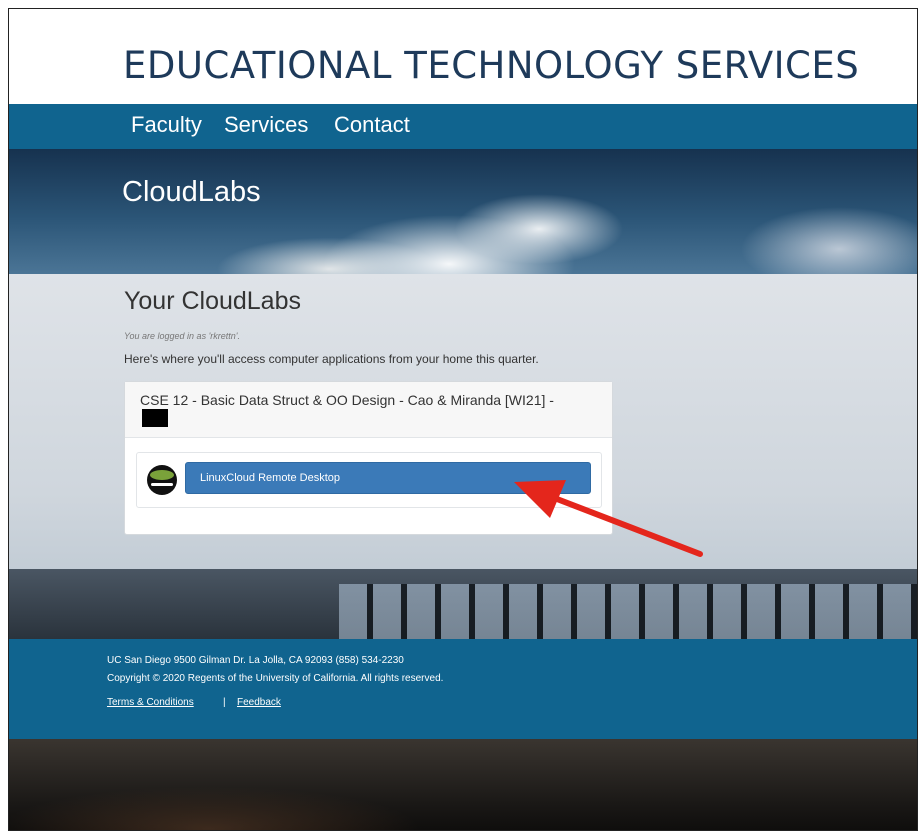 The height and width of the screenshot is (831, 922). I want to click on building-windows, so click(628, 611).